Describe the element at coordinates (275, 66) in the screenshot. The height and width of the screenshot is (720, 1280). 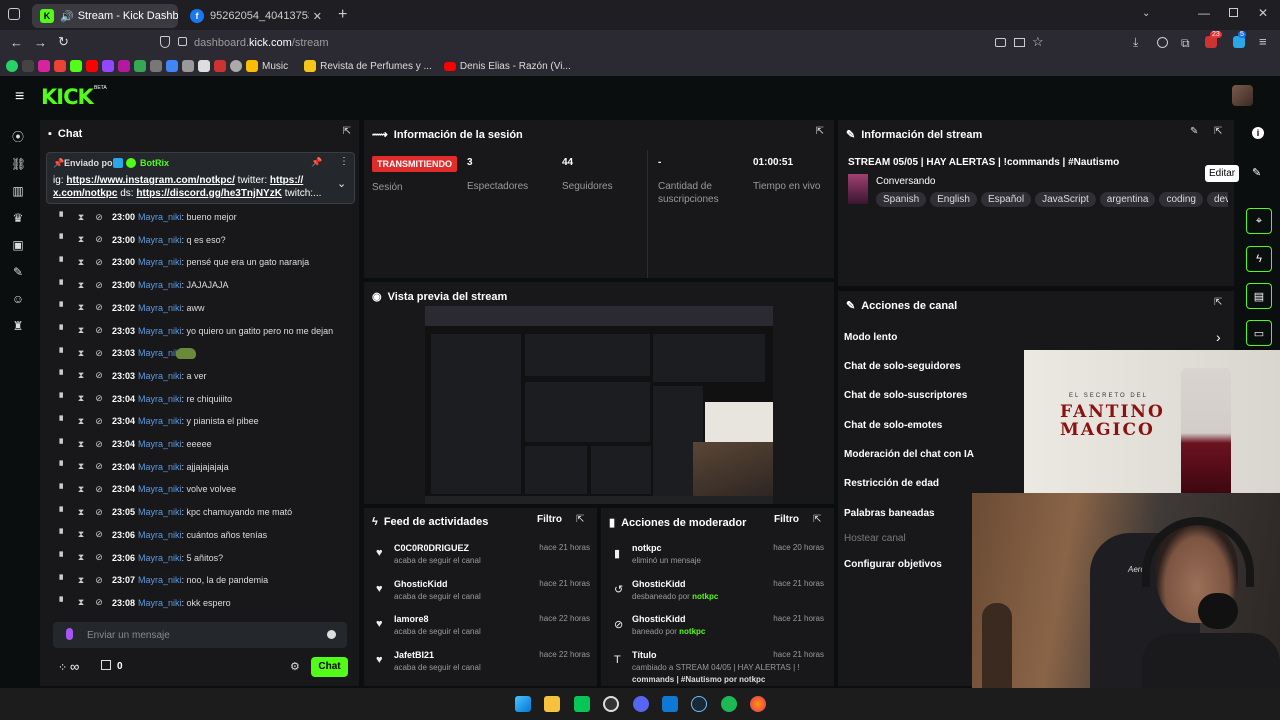
I see `bookmark-music: Music` at that location.